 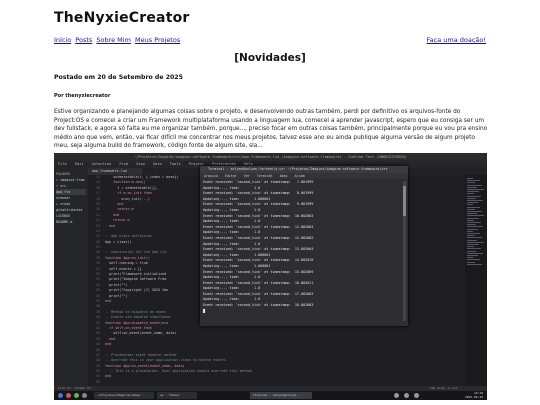 What do you see at coordinates (60, 395) in the screenshot?
I see `menu-icon` at bounding box center [60, 395].